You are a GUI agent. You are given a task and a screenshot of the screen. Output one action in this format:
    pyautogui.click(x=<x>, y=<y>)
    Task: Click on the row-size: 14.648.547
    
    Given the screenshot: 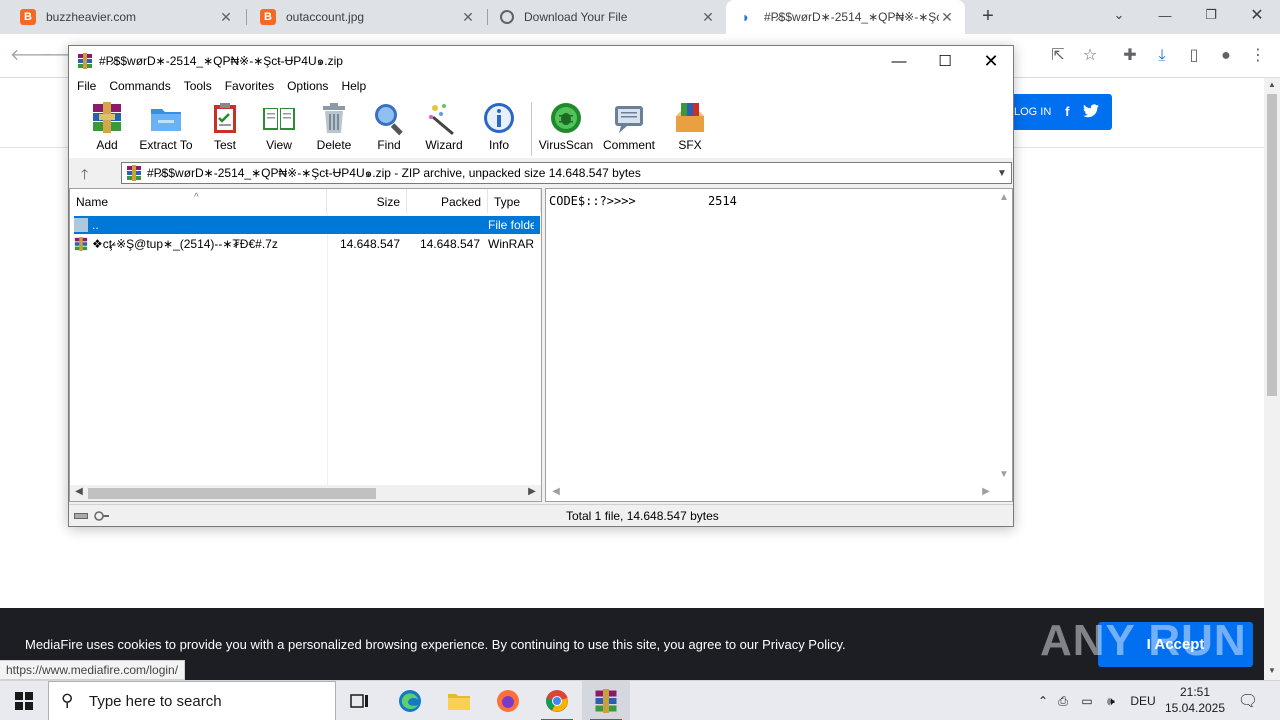 What is the action you would take?
    pyautogui.click(x=369, y=244)
    